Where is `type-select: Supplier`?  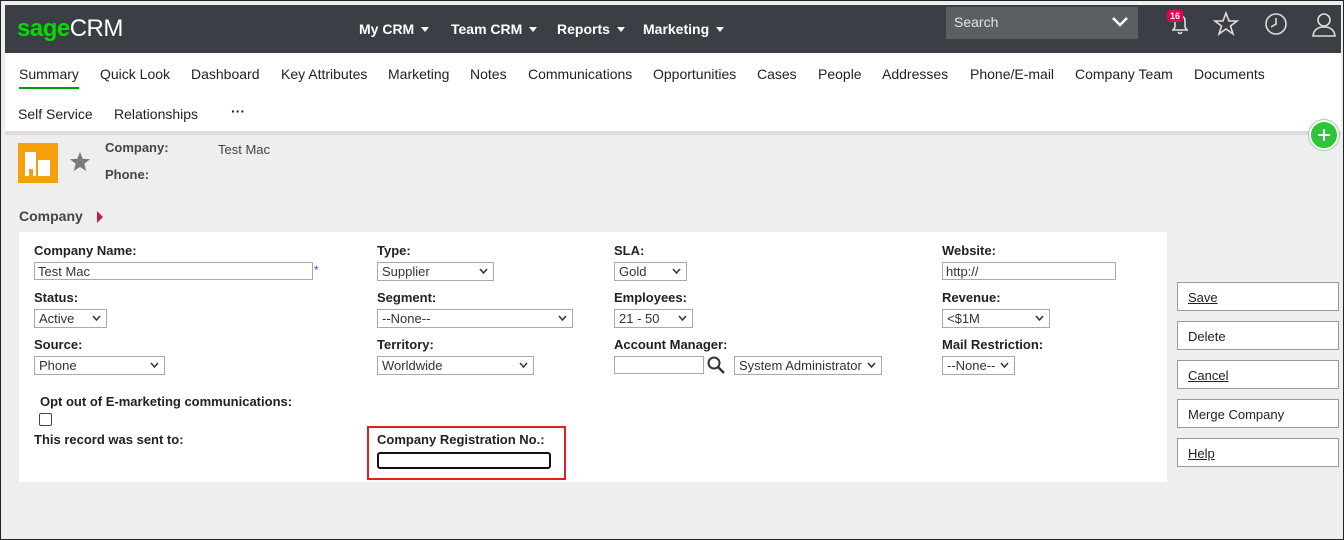
type-select: Supplier is located at coordinates (435, 271).